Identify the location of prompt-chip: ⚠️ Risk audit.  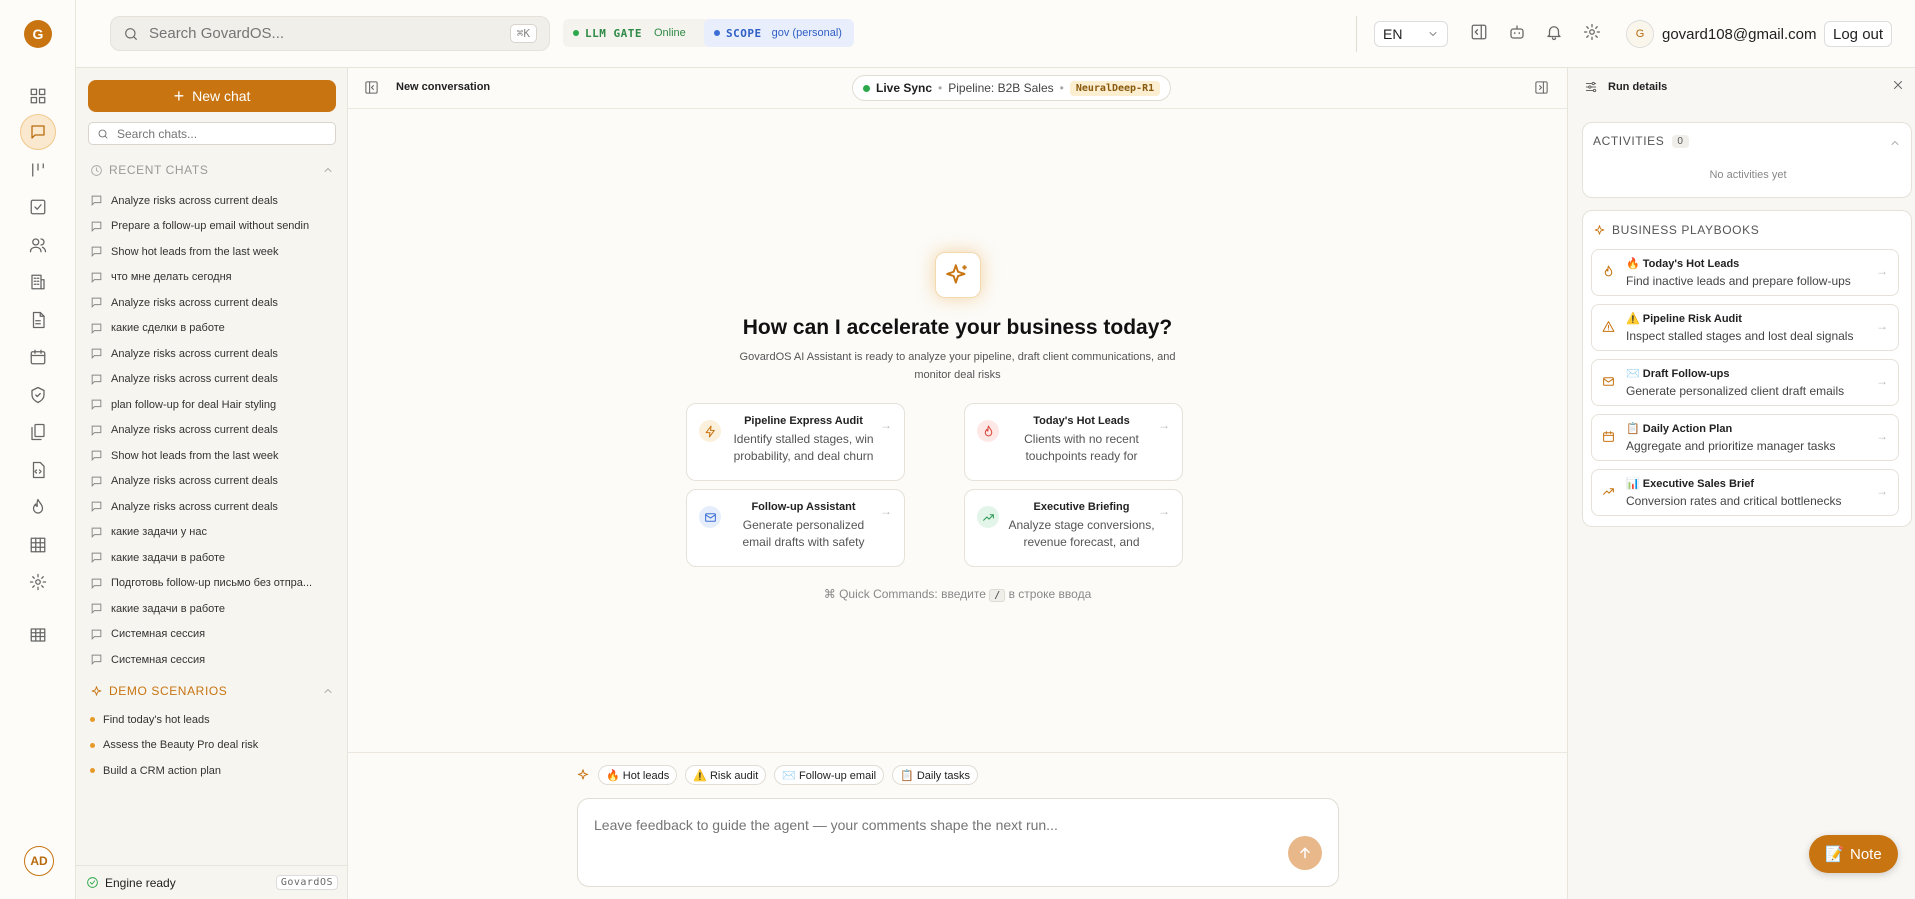
(726, 775).